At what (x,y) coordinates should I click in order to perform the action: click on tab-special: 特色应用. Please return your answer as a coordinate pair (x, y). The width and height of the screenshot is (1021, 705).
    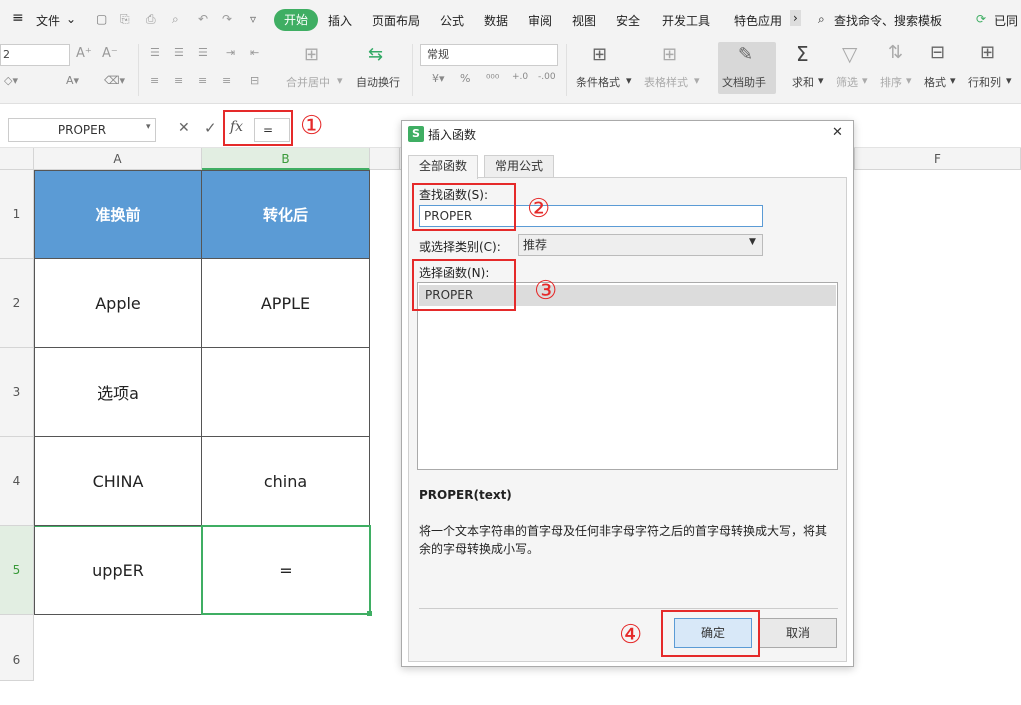
    Looking at the image, I should click on (758, 20).